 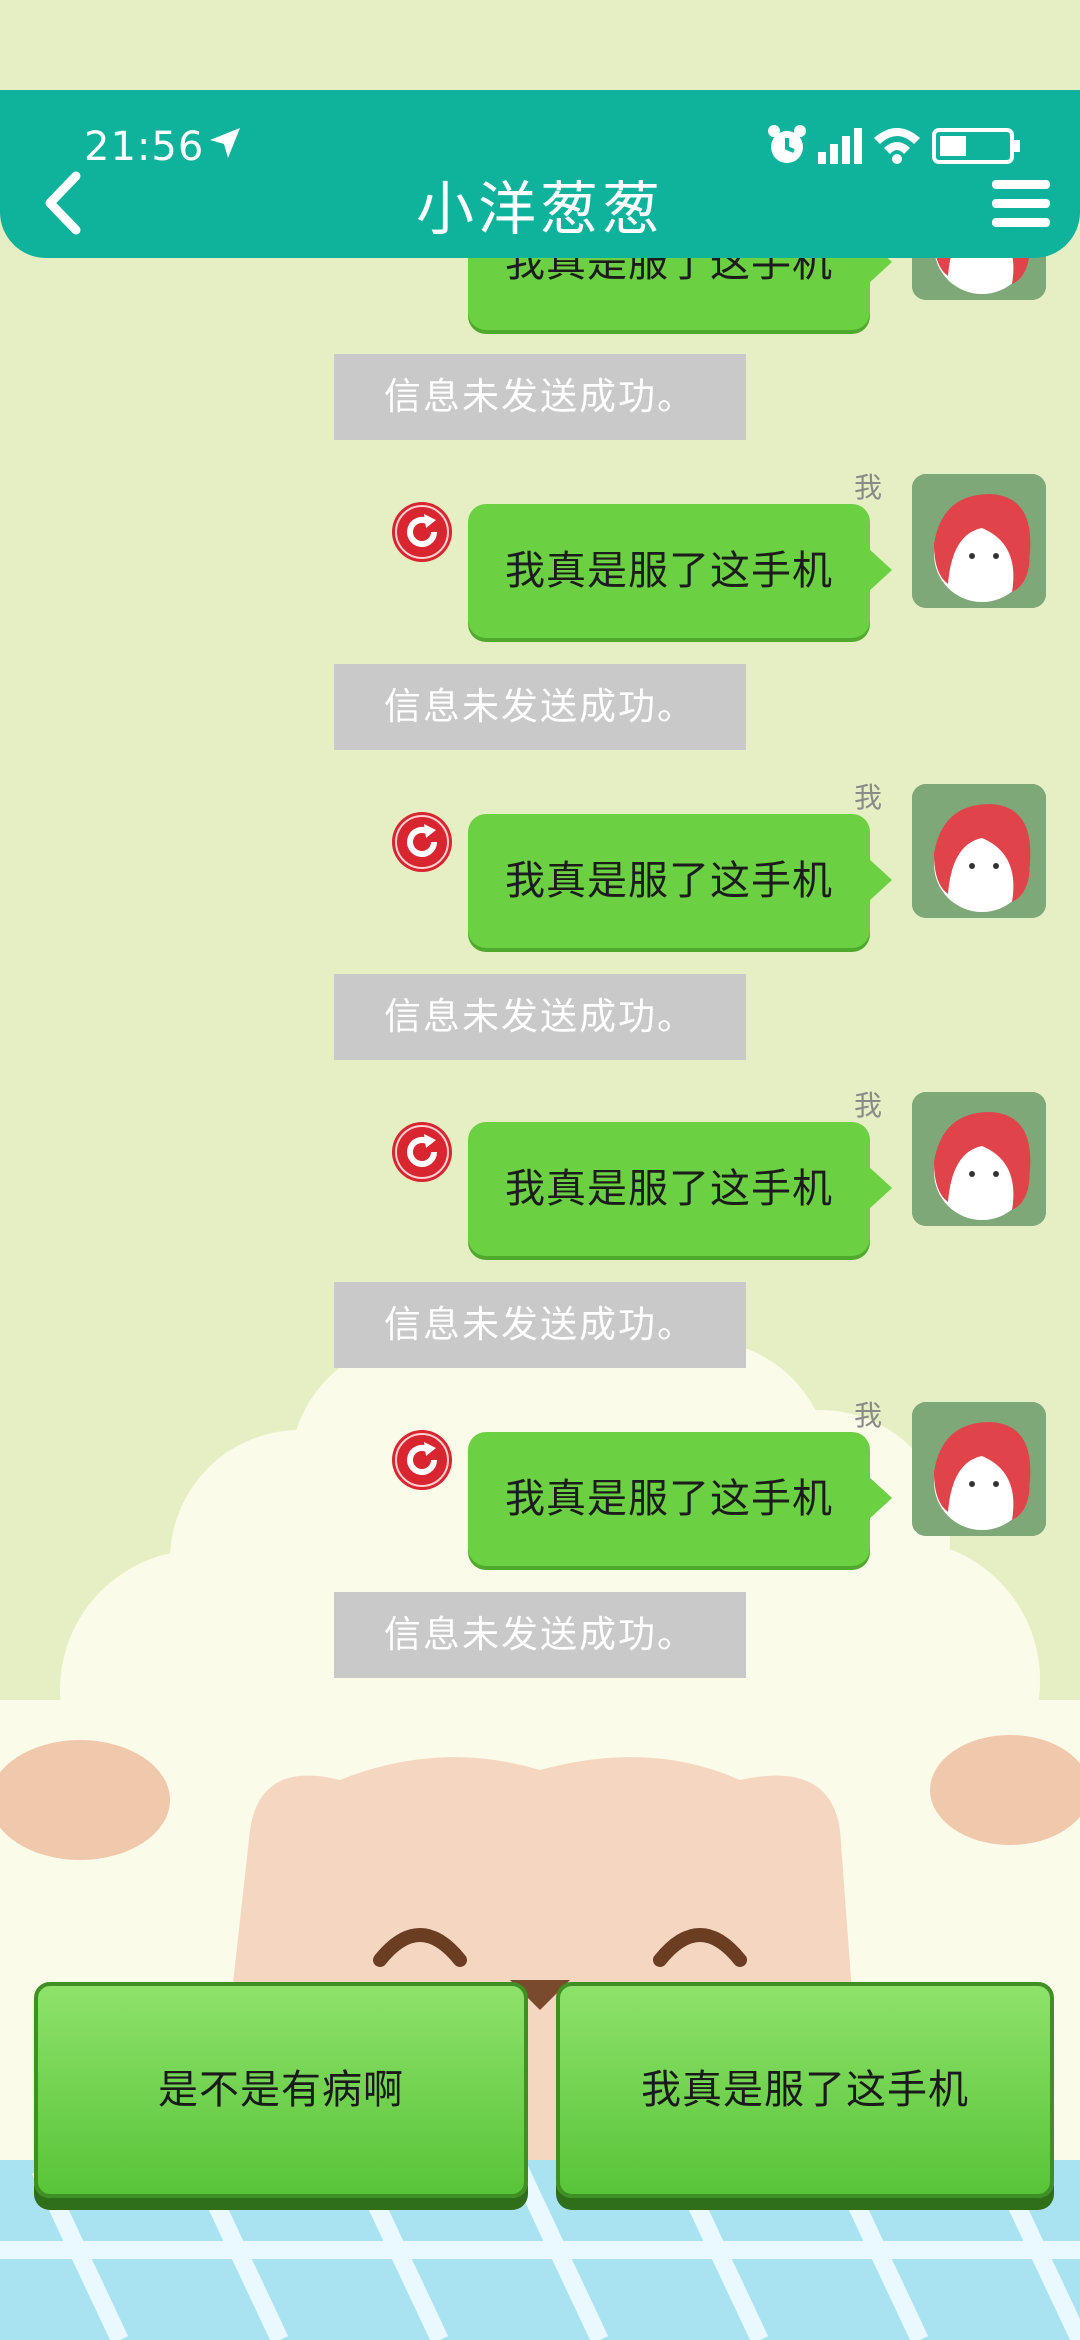 I want to click on chat-title: 小洋葱葱, so click(x=539, y=209).